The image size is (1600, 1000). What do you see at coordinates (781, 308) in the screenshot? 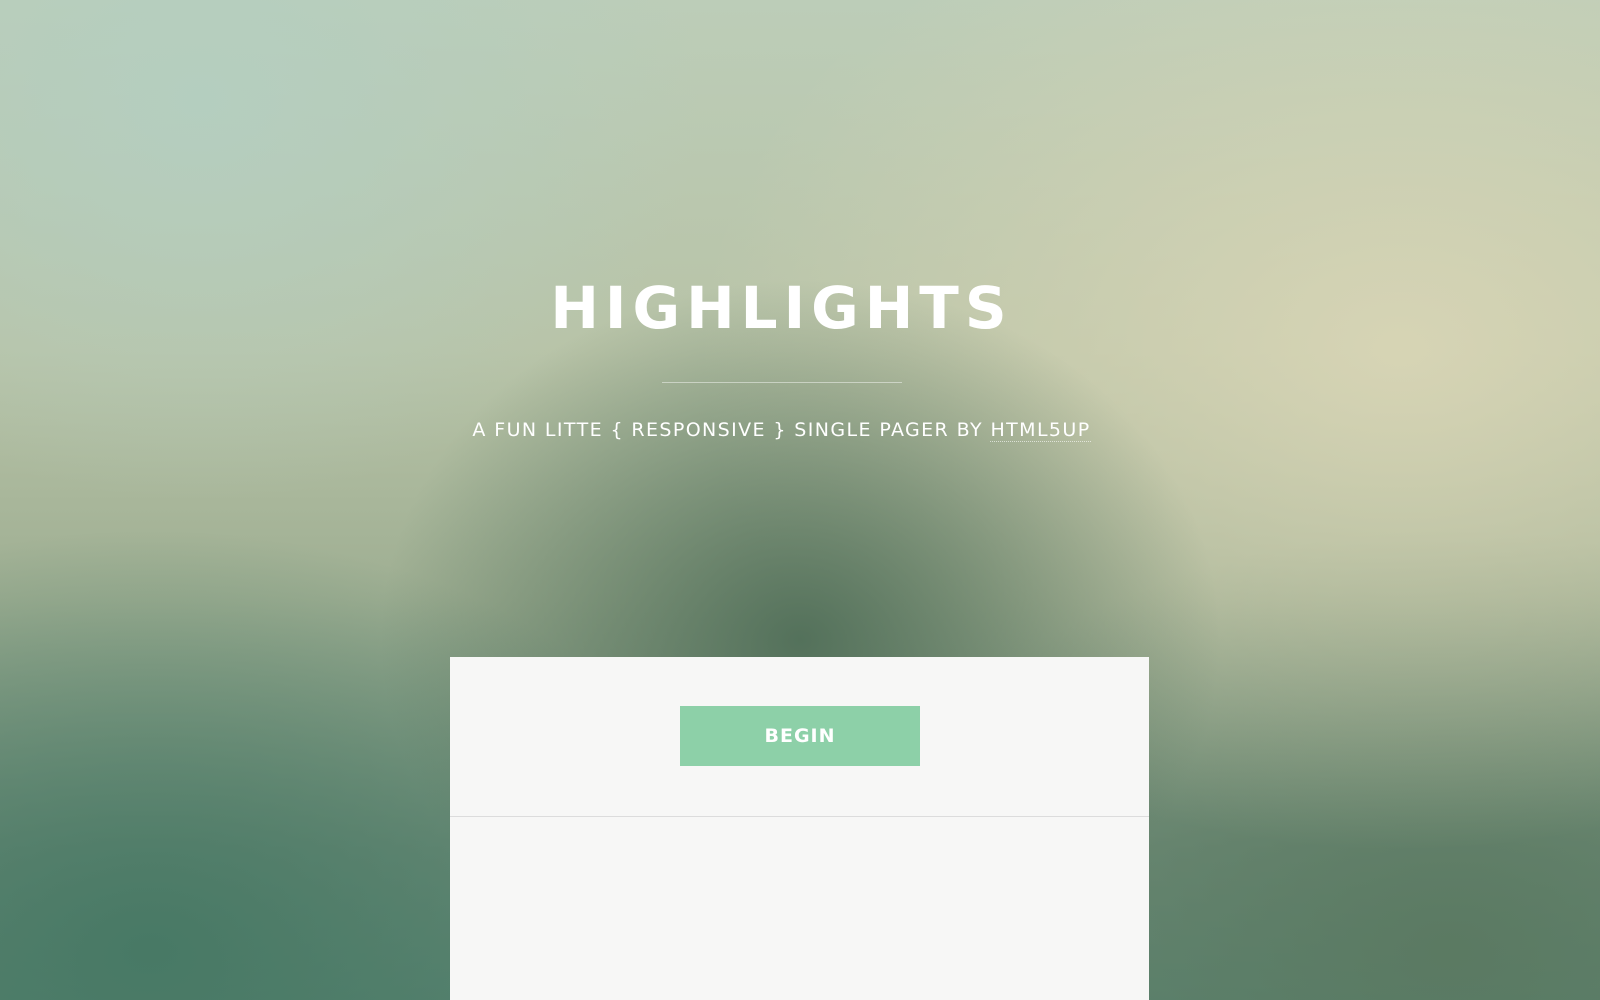
I see `page-title: HIGHLIGHTS` at bounding box center [781, 308].